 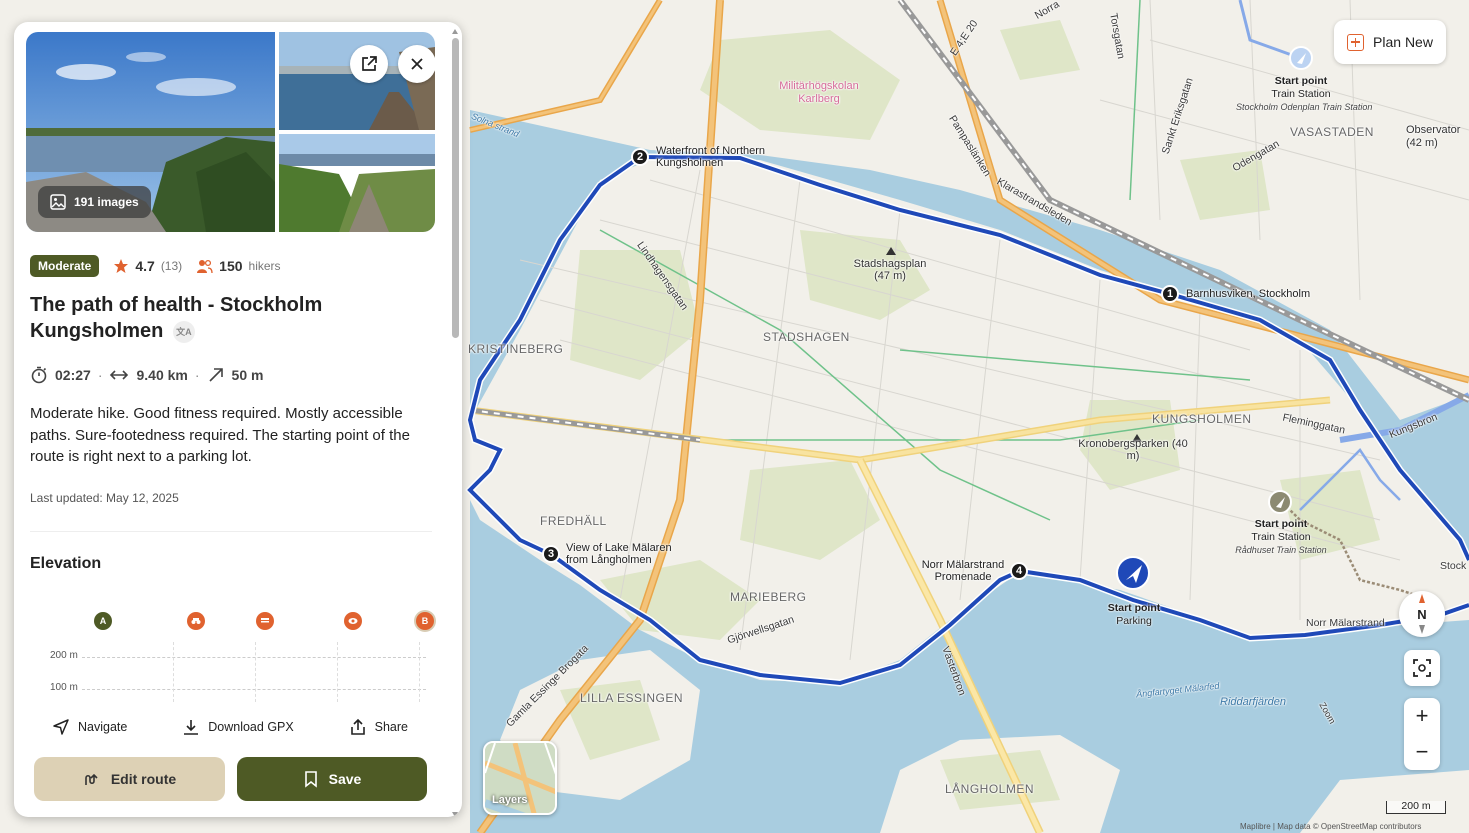 I want to click on poi-marker-start: A, so click(x=103, y=621).